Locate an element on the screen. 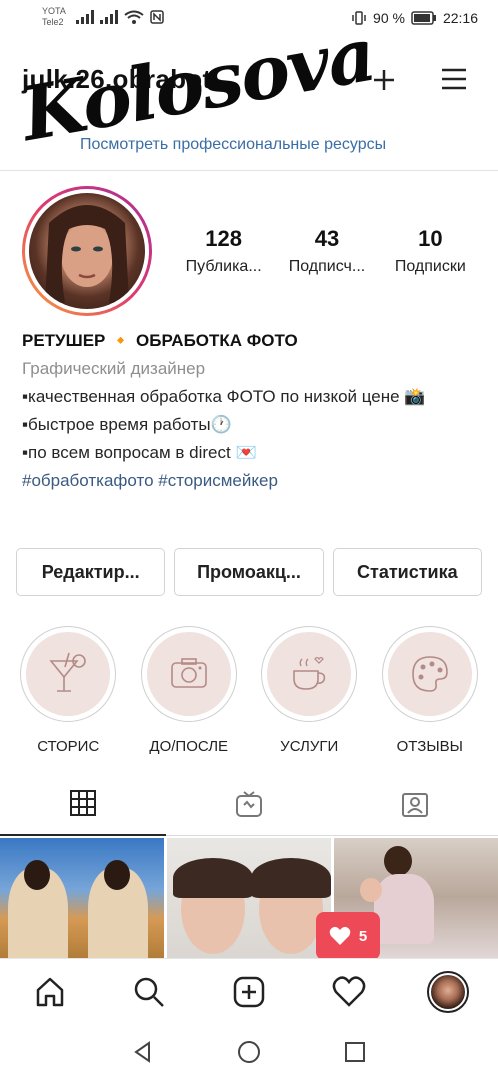  system-navigation is located at coordinates (249, 1052).